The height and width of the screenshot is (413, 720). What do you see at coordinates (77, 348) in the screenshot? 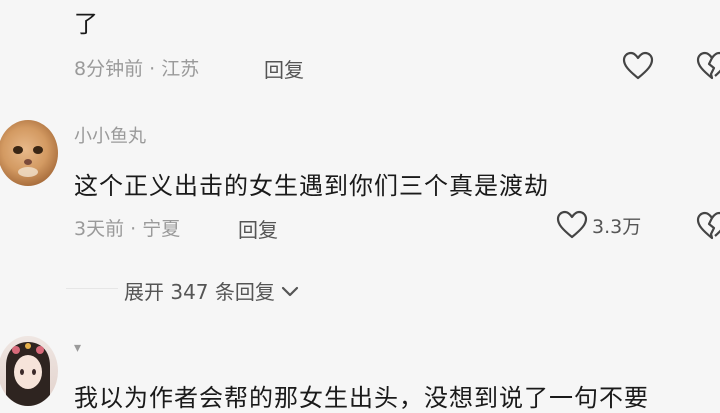
I see `username: ▾` at bounding box center [77, 348].